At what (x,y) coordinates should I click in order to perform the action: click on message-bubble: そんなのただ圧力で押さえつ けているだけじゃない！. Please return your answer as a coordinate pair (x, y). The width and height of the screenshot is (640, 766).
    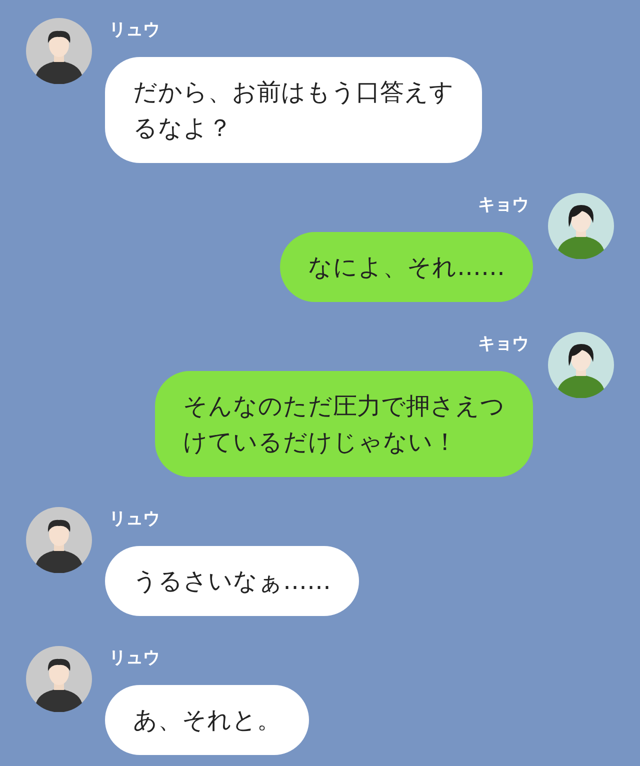
    Looking at the image, I should click on (344, 424).